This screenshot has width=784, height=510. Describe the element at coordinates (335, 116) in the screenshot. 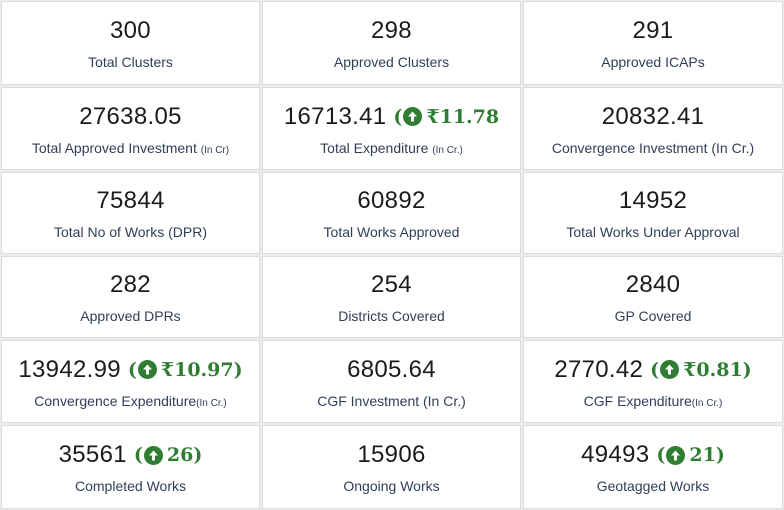

I see `stat-value: 16713.41` at that location.